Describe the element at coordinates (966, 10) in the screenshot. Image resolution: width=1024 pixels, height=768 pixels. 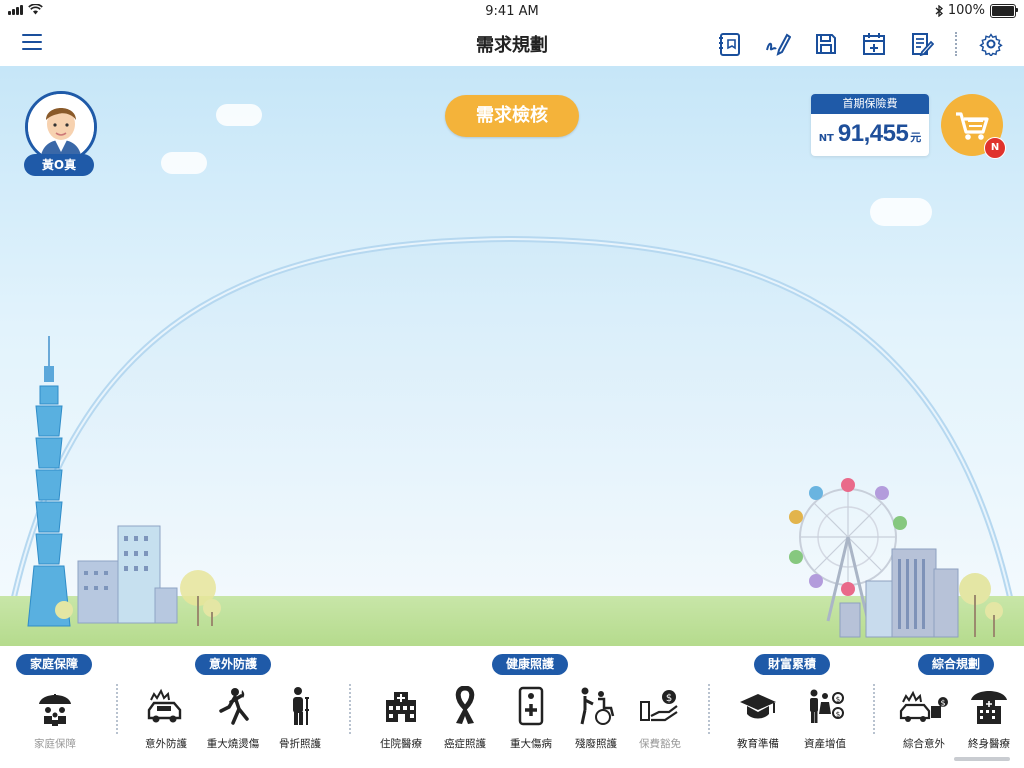
I see `battery-percent: 100%` at that location.